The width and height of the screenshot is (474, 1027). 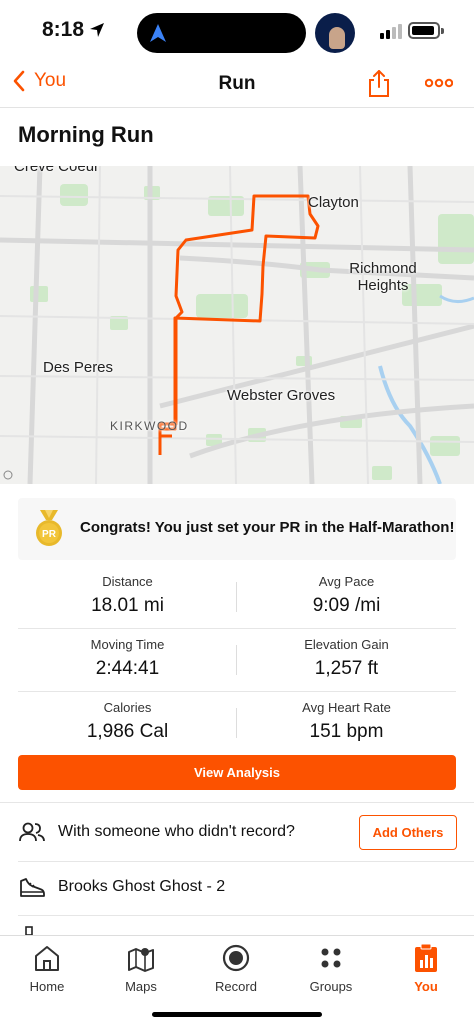 I want to click on stat-value: 1,986 Cal, so click(x=127, y=731).